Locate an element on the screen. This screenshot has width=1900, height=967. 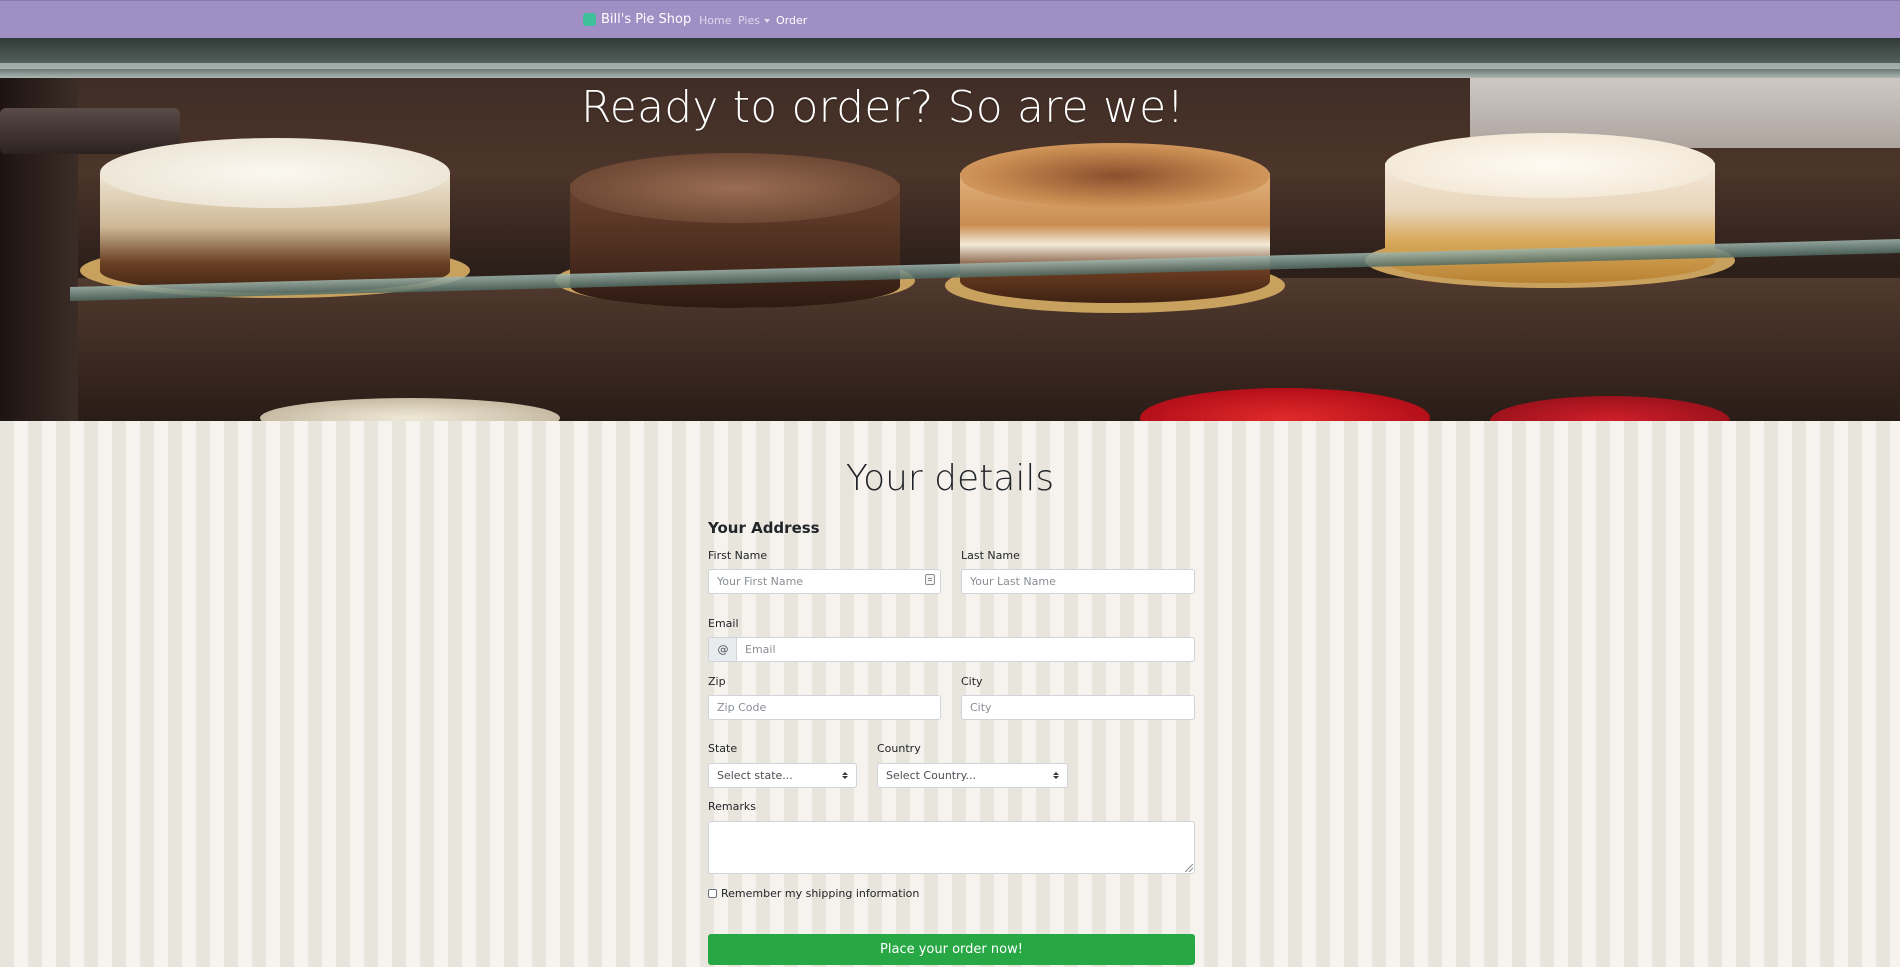
hero-display-case-glass is located at coordinates (950, 58).